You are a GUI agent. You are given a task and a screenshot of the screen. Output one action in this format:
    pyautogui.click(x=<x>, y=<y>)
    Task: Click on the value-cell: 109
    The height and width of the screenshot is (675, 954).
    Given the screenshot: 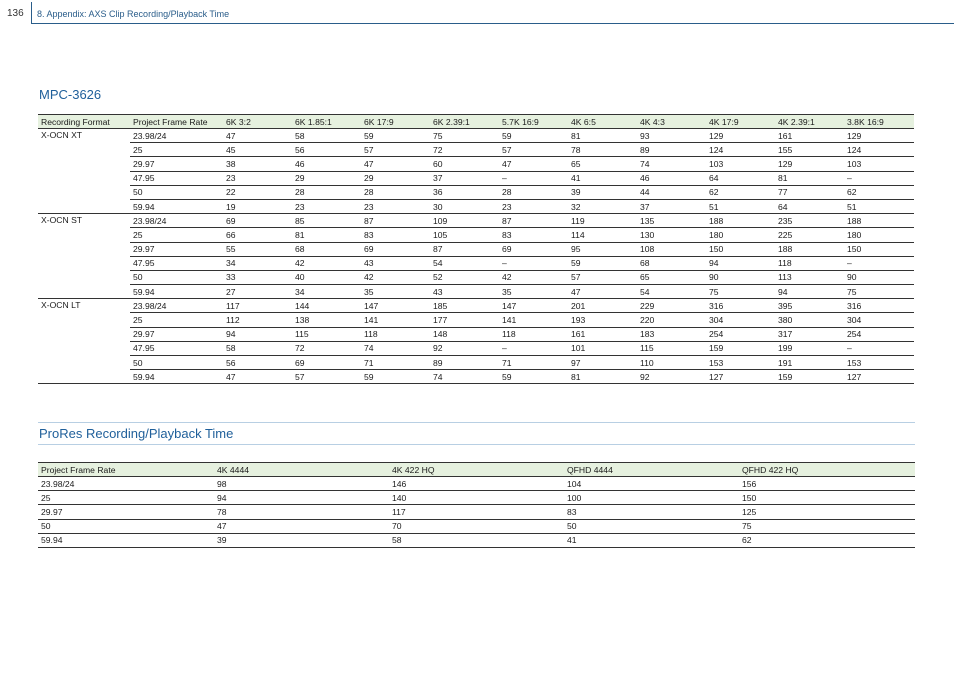 What is the action you would take?
    pyautogui.click(x=464, y=221)
    